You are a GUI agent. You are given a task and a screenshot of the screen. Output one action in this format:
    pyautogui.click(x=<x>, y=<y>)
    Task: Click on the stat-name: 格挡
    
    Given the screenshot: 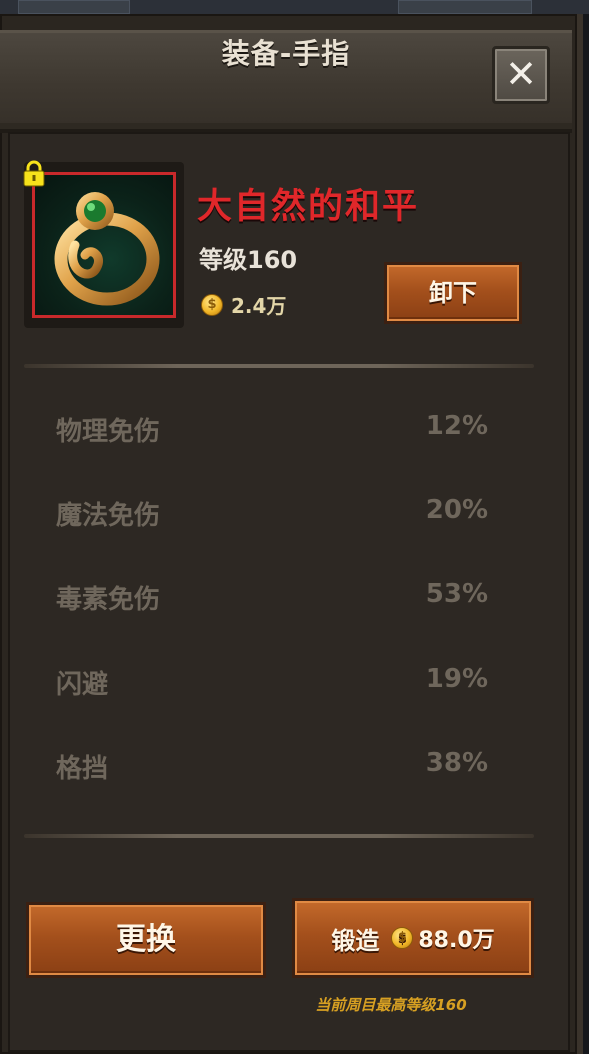 What is the action you would take?
    pyautogui.click(x=82, y=769)
    